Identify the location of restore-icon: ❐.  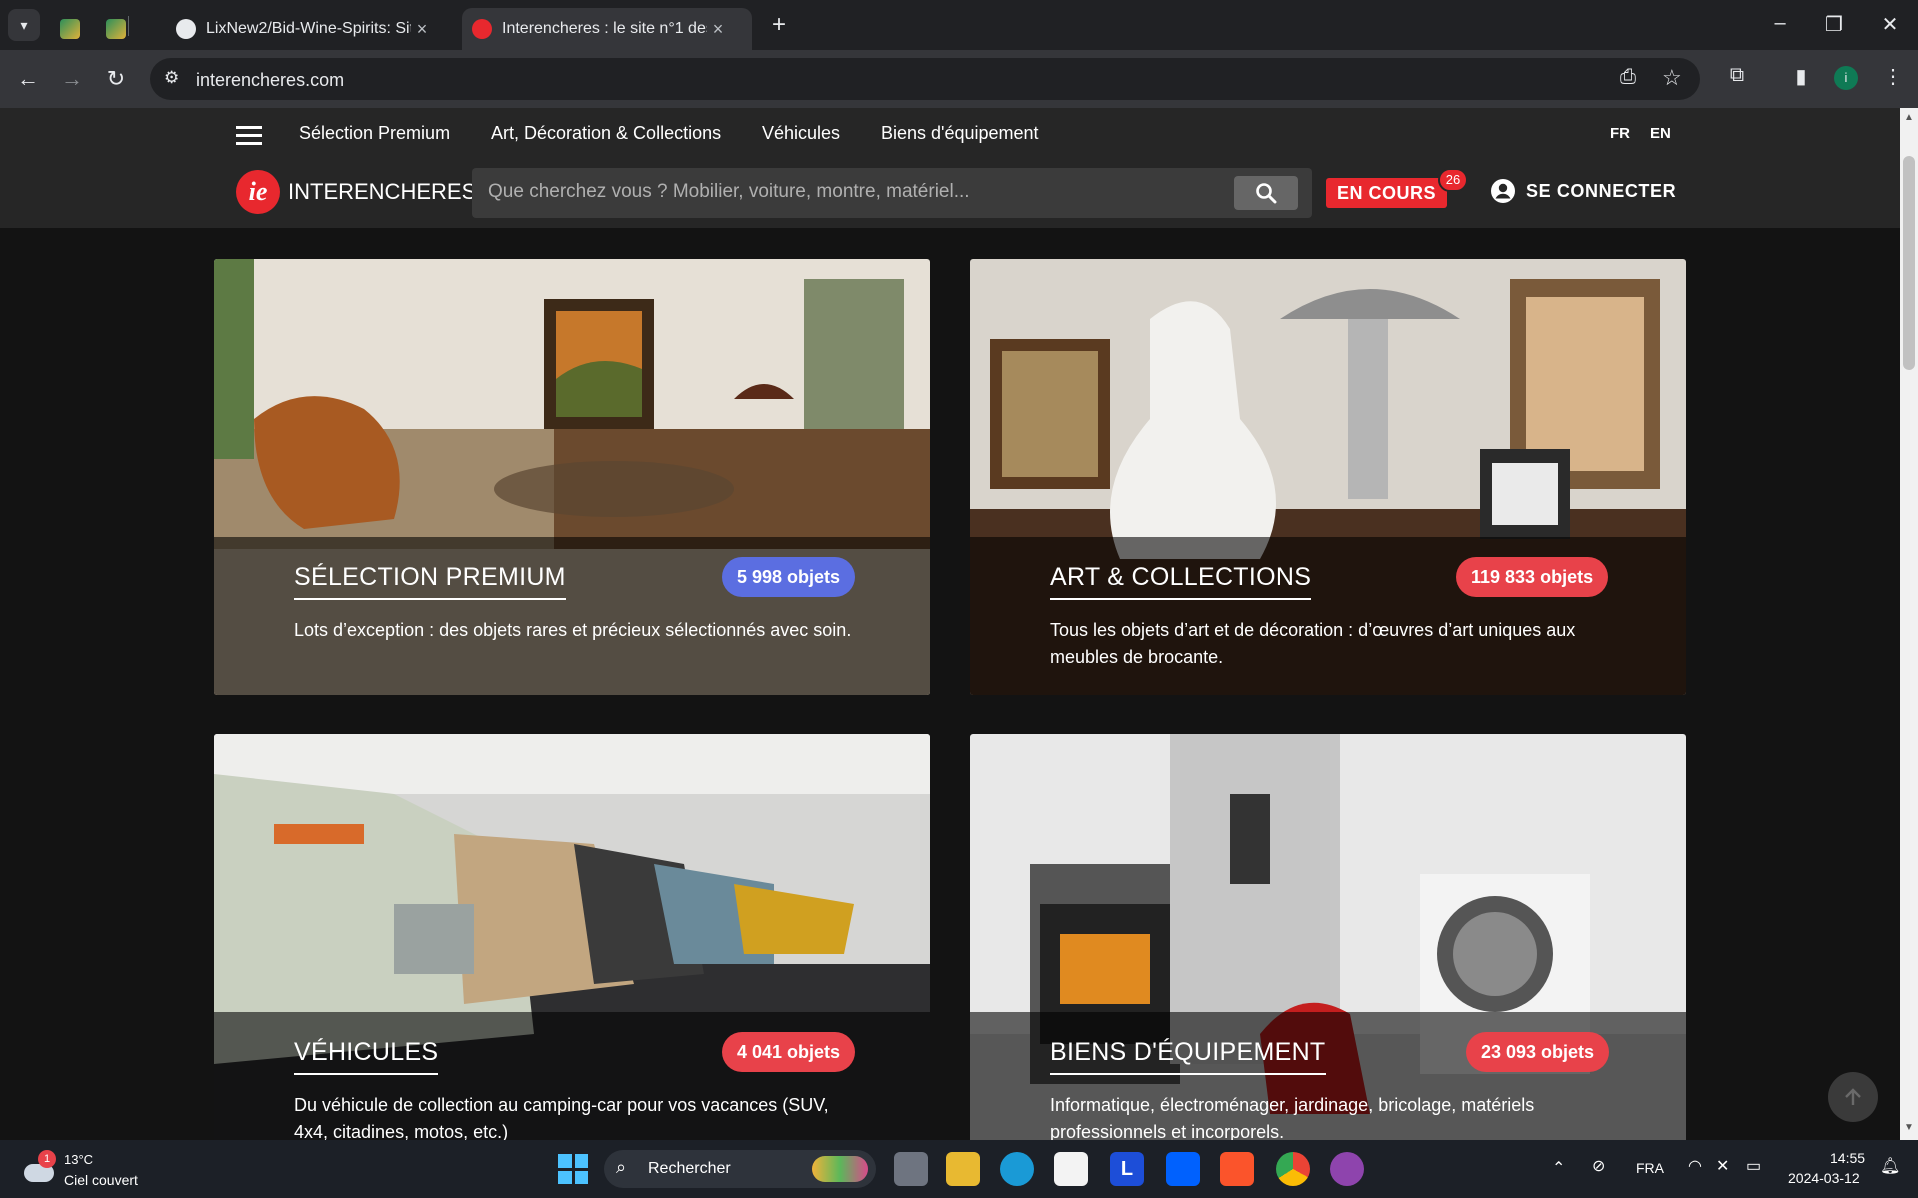
(1834, 24).